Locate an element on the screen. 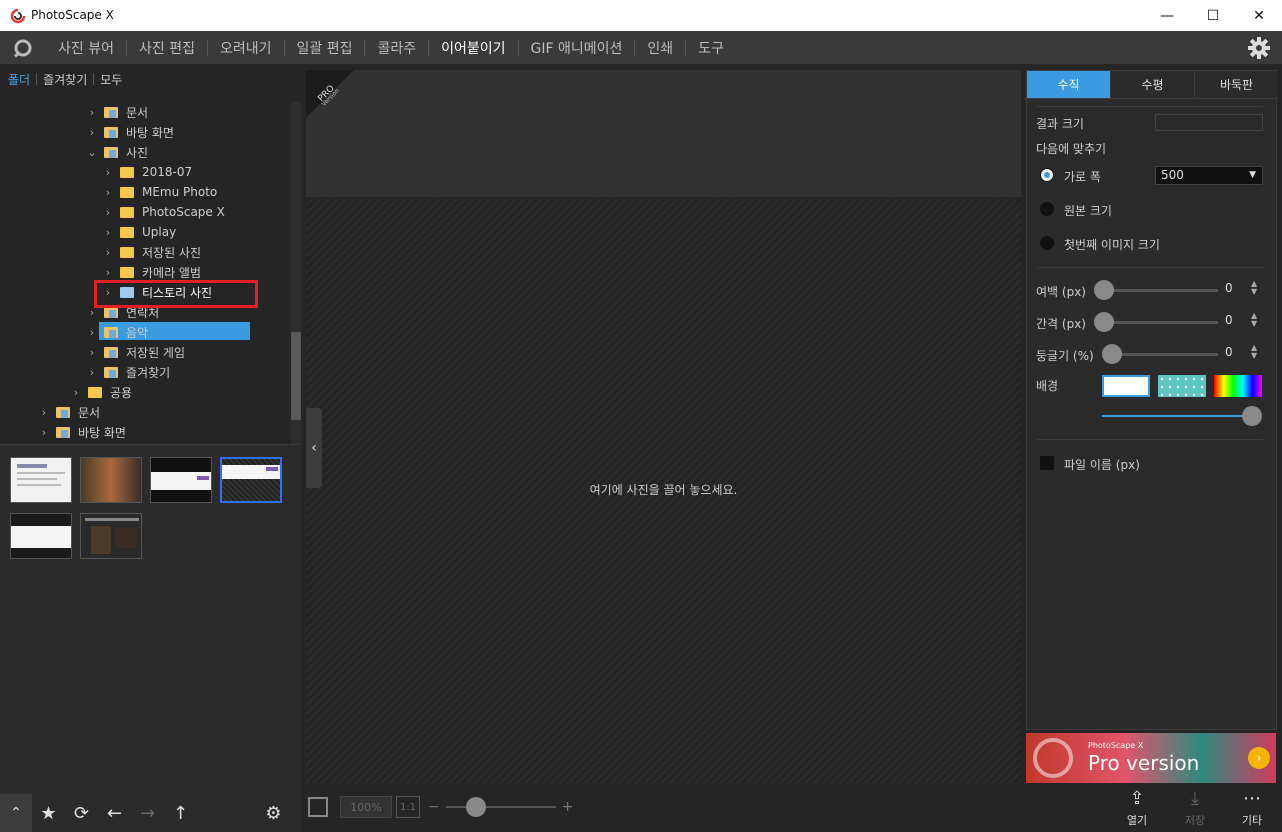 The height and width of the screenshot is (832, 1282). tree-item: › 즐겨찾기 is located at coordinates (127, 372).